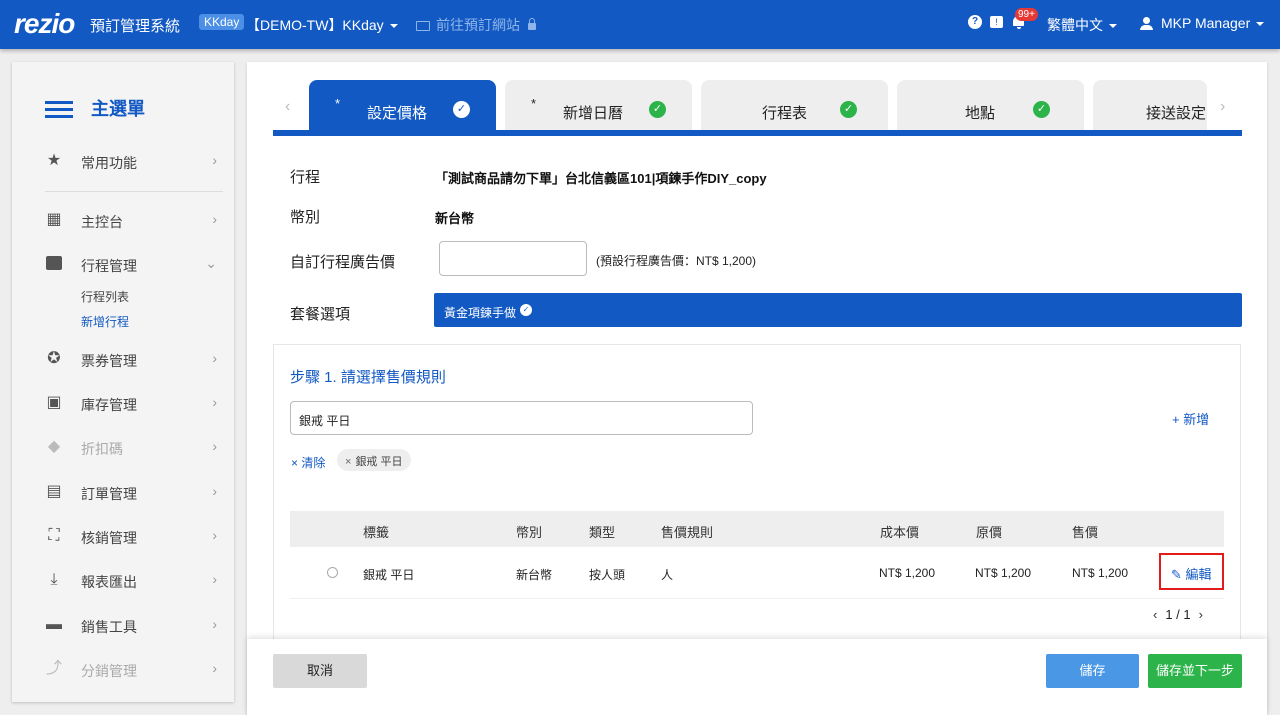 The image size is (1280, 715). I want to click on help-icon: ?, so click(975, 22).